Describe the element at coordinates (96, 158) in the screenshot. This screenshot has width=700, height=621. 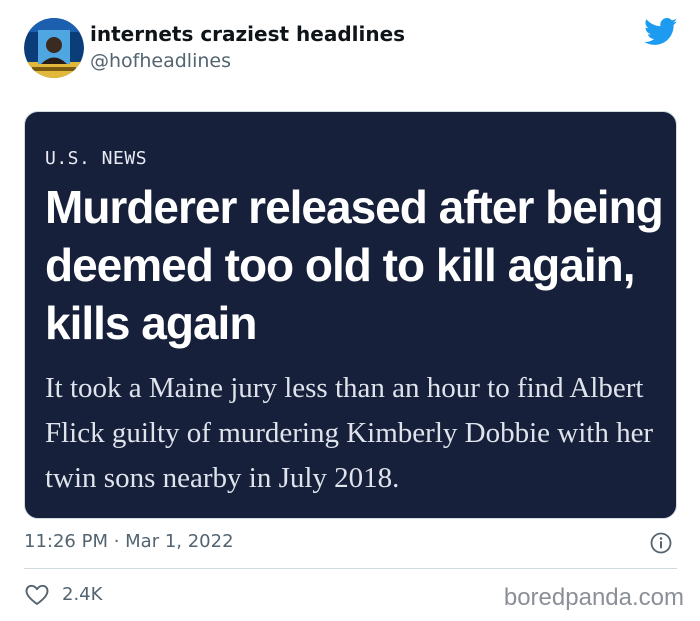
I see `card-kicker: U.S. NEWS` at that location.